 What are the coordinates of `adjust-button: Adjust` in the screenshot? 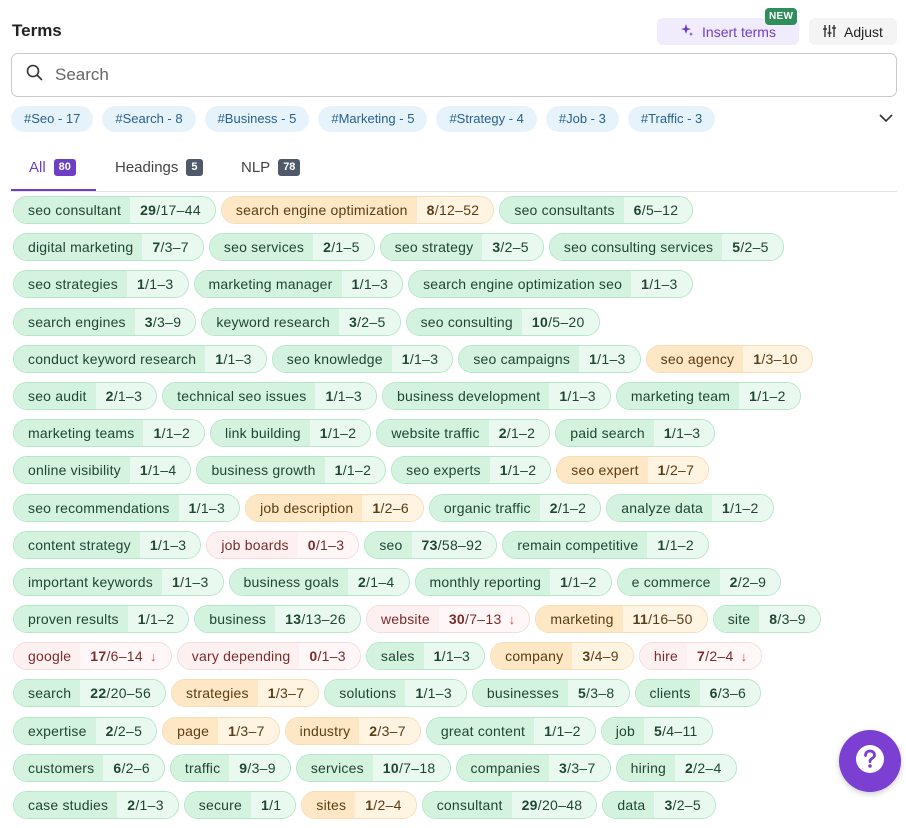 It's located at (853, 31).